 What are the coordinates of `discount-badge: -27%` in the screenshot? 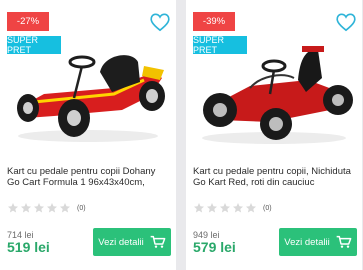 It's located at (28, 21).